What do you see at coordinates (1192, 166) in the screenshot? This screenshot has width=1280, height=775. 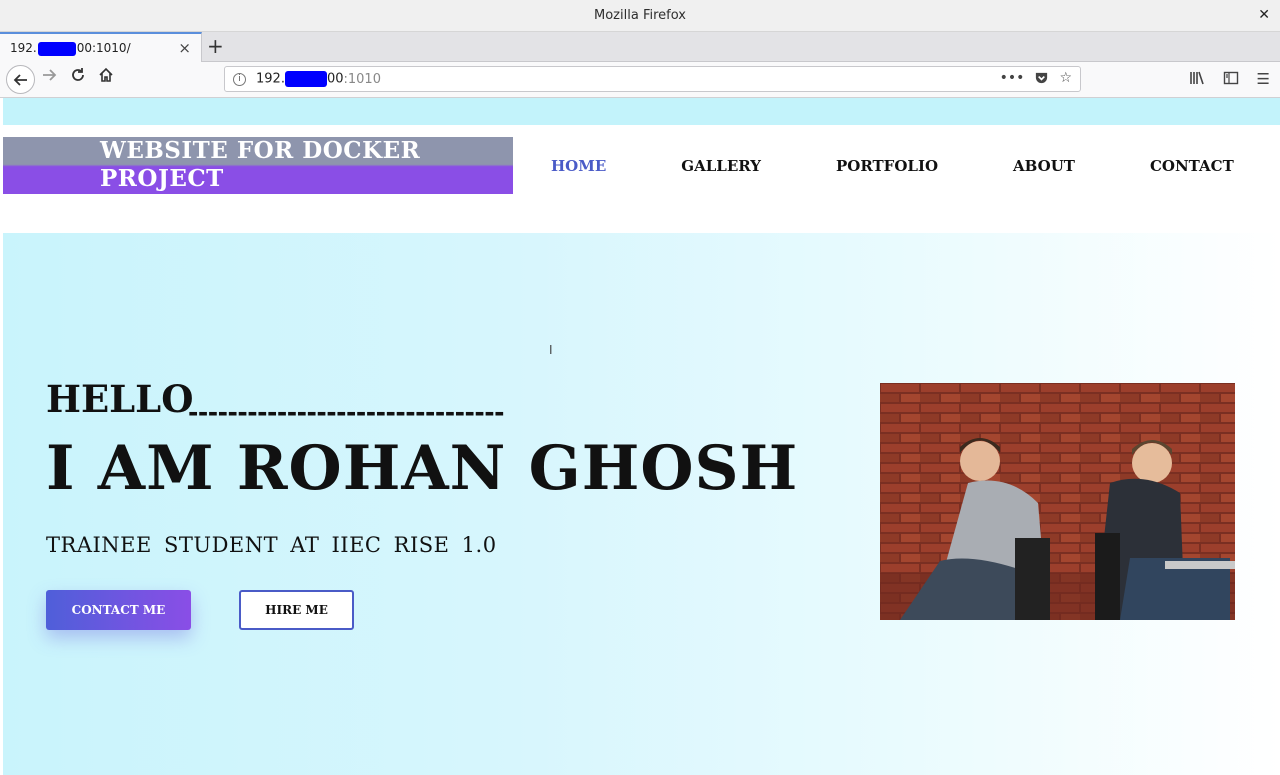 I see `menu-contact: CONTACT` at bounding box center [1192, 166].